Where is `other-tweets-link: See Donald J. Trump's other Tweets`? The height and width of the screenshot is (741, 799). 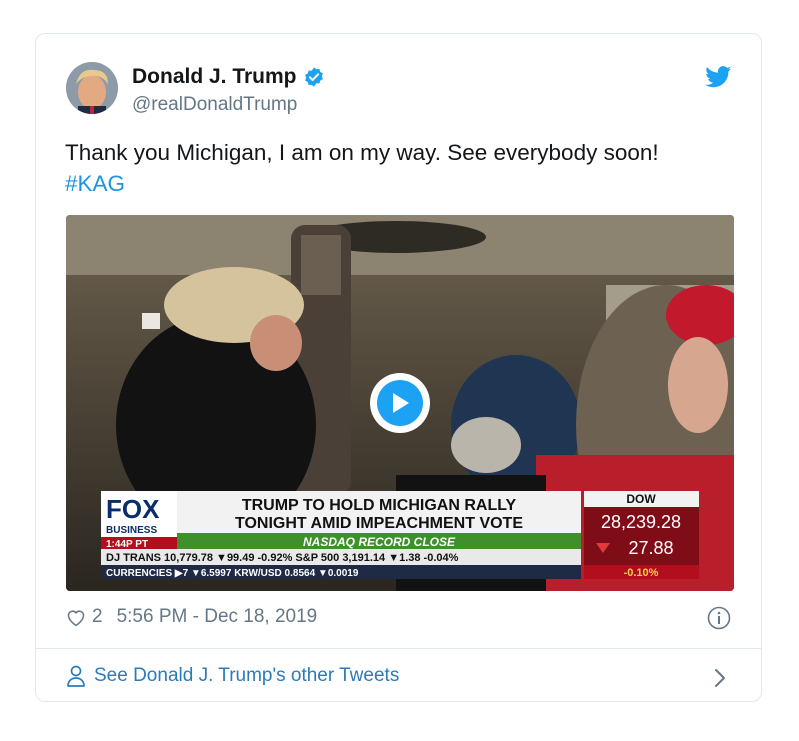 other-tweets-link: See Donald J. Trump's other Tweets is located at coordinates (232, 676).